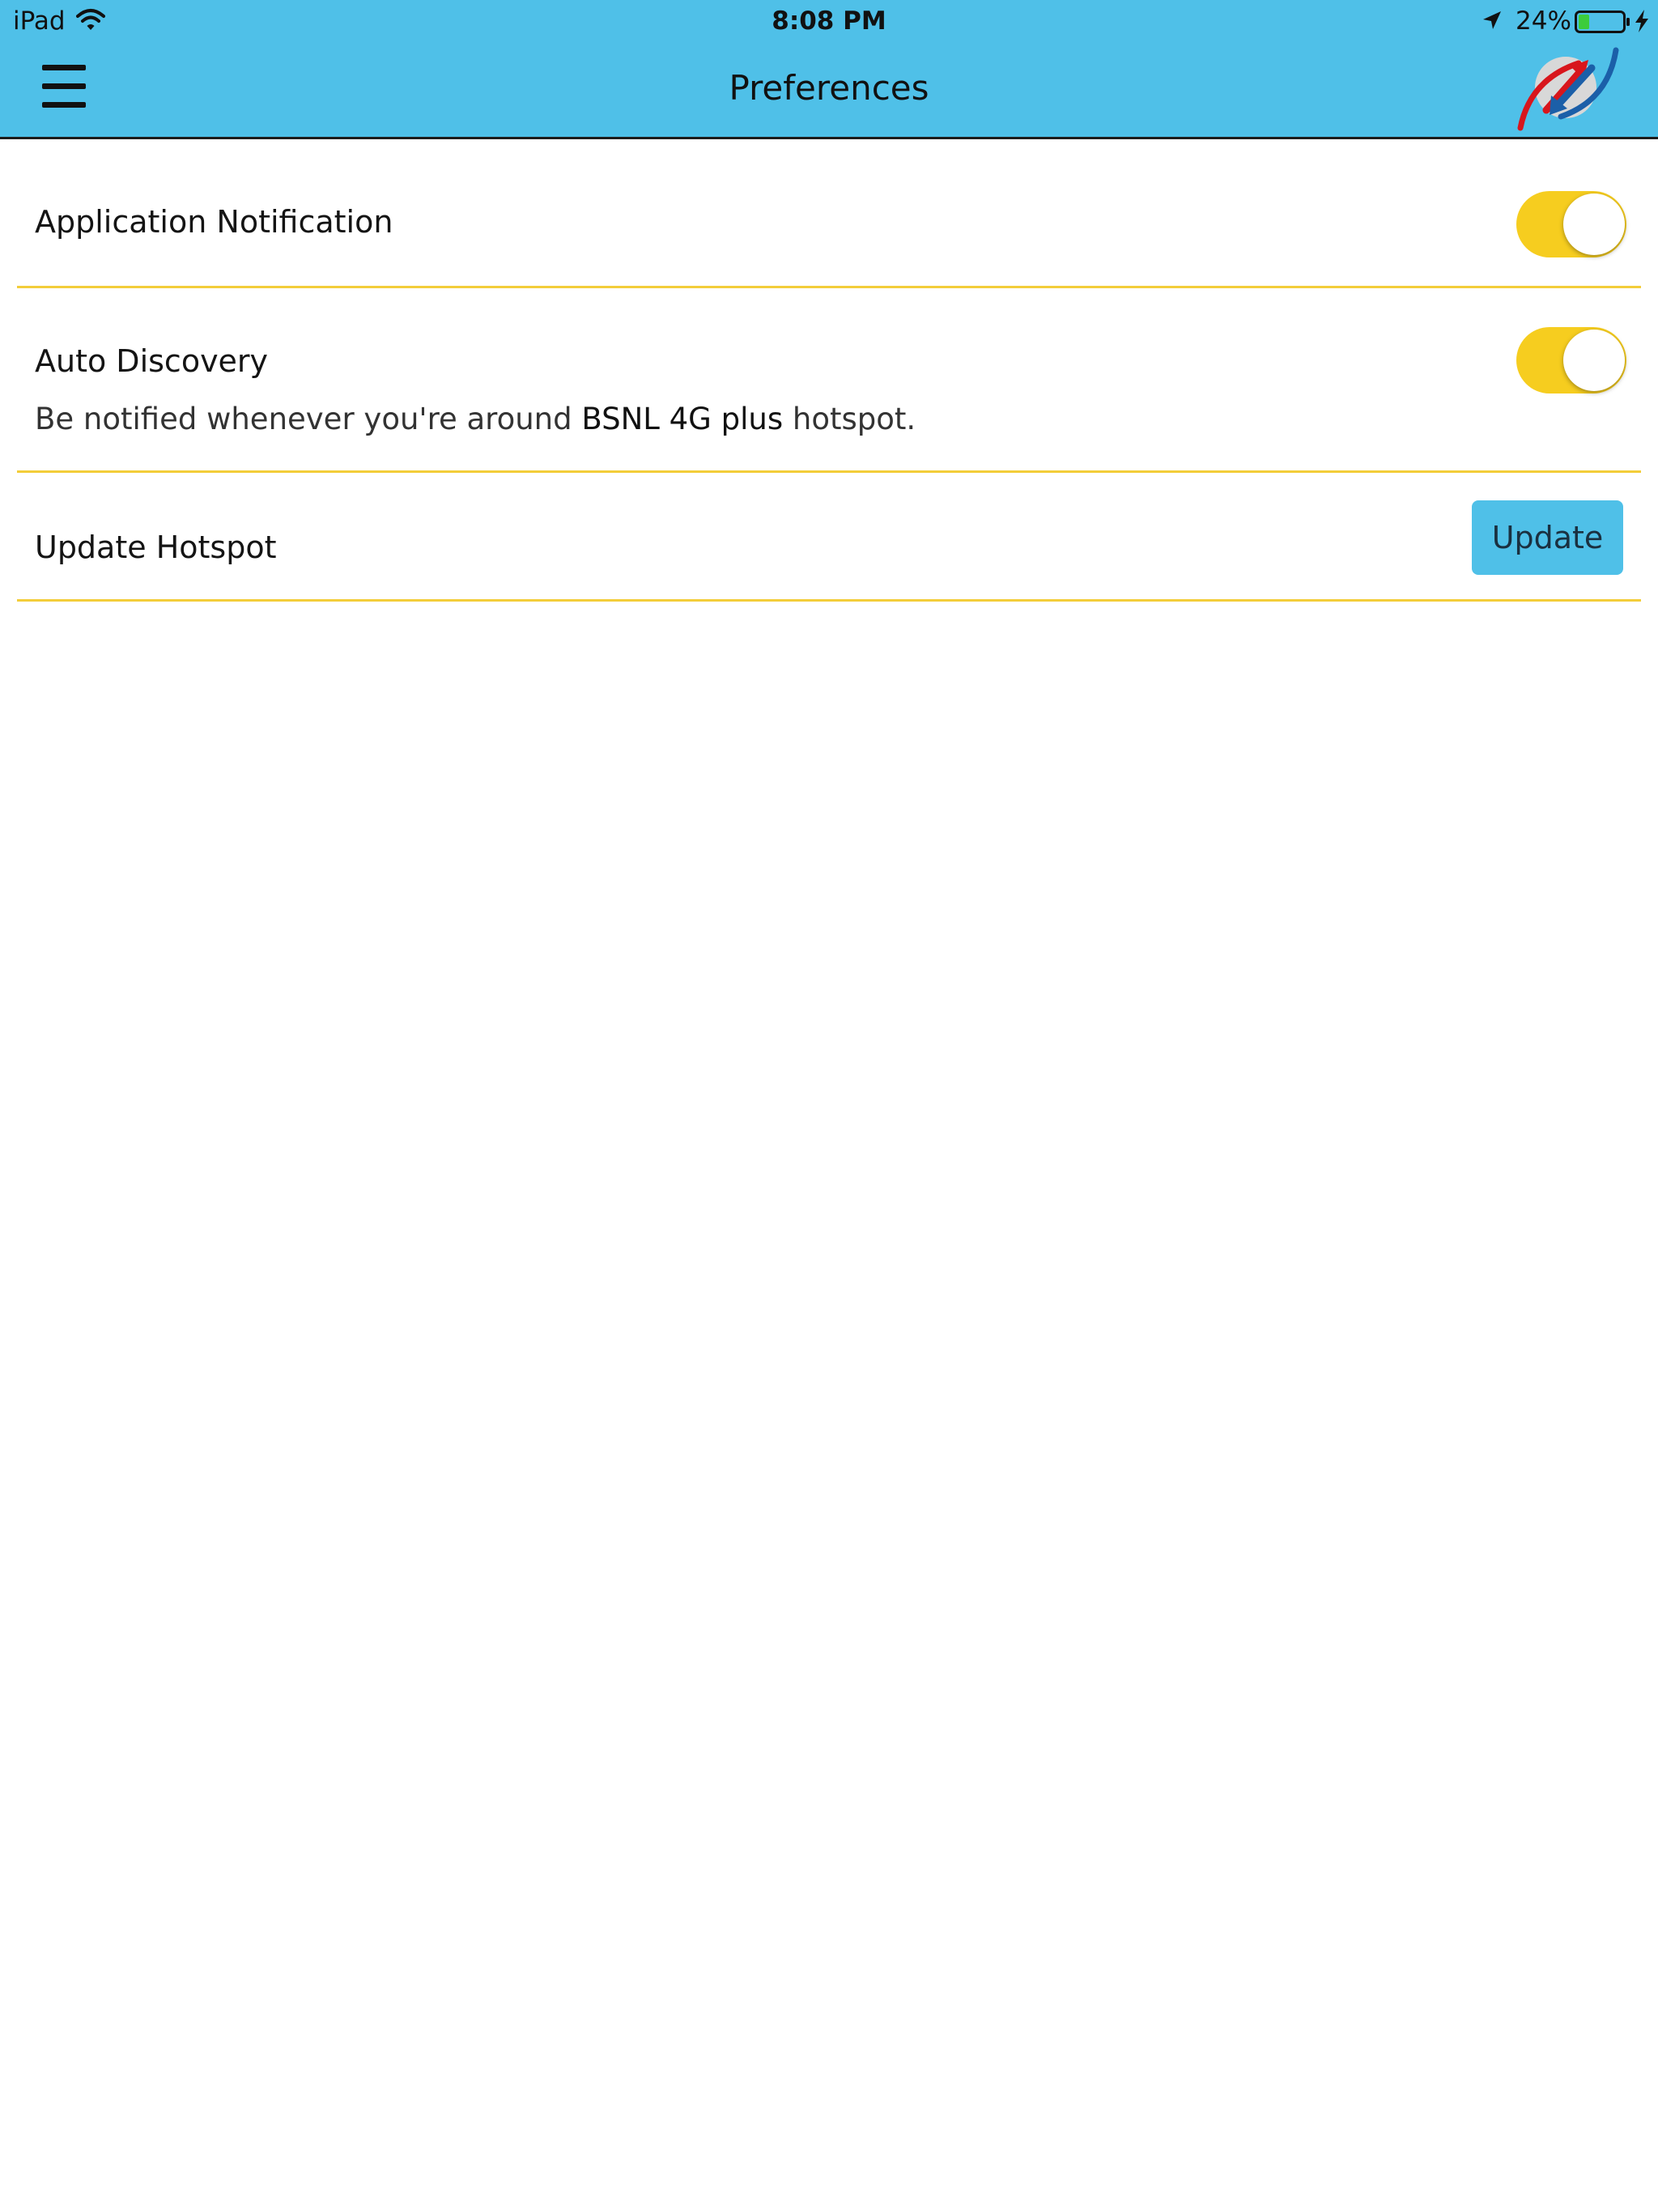 Image resolution: width=1658 pixels, height=2212 pixels. What do you see at coordinates (1543, 21) in the screenshot?
I see `battery-percentage: 24%` at bounding box center [1543, 21].